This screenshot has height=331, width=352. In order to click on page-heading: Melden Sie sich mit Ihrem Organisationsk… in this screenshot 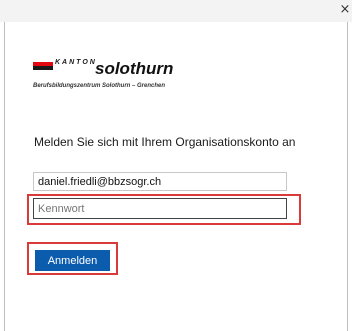, I will do `click(165, 142)`.